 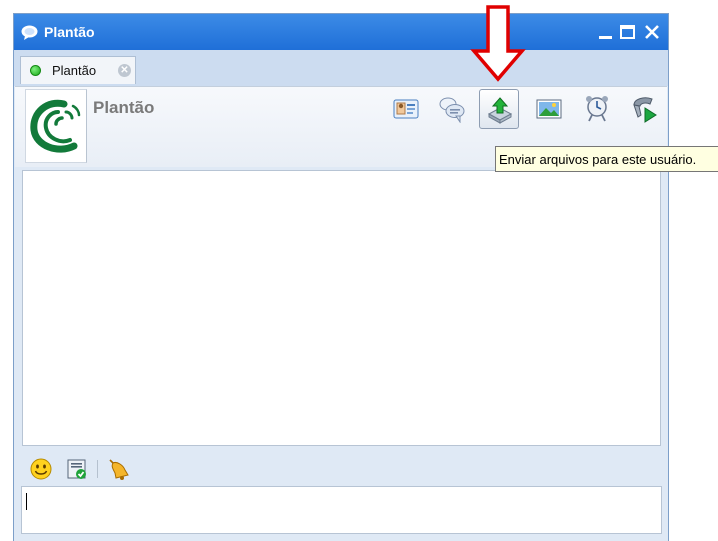 I want to click on voice-call-button, so click(x=644, y=109).